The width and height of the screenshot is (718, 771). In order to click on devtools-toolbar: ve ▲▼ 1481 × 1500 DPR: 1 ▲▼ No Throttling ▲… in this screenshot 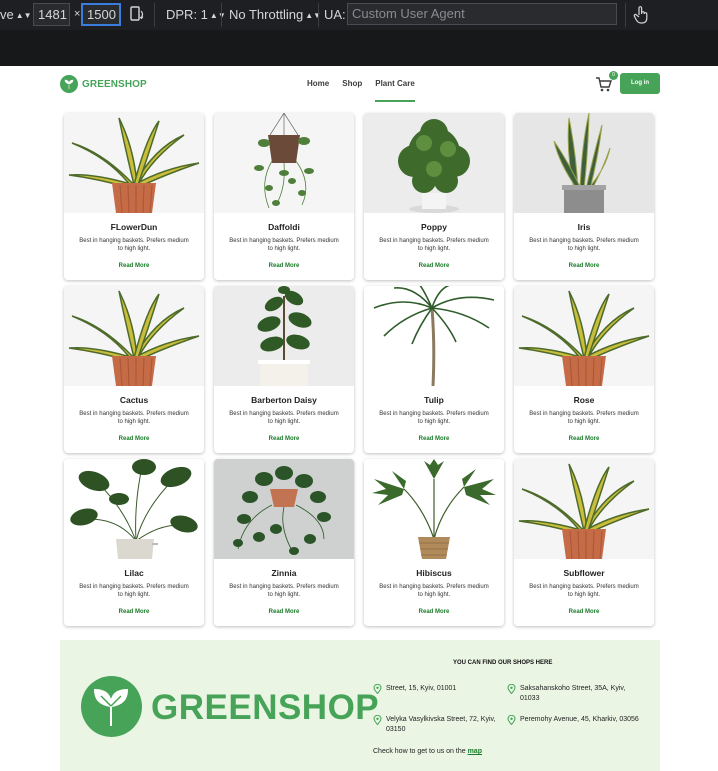, I will do `click(359, 15)`.